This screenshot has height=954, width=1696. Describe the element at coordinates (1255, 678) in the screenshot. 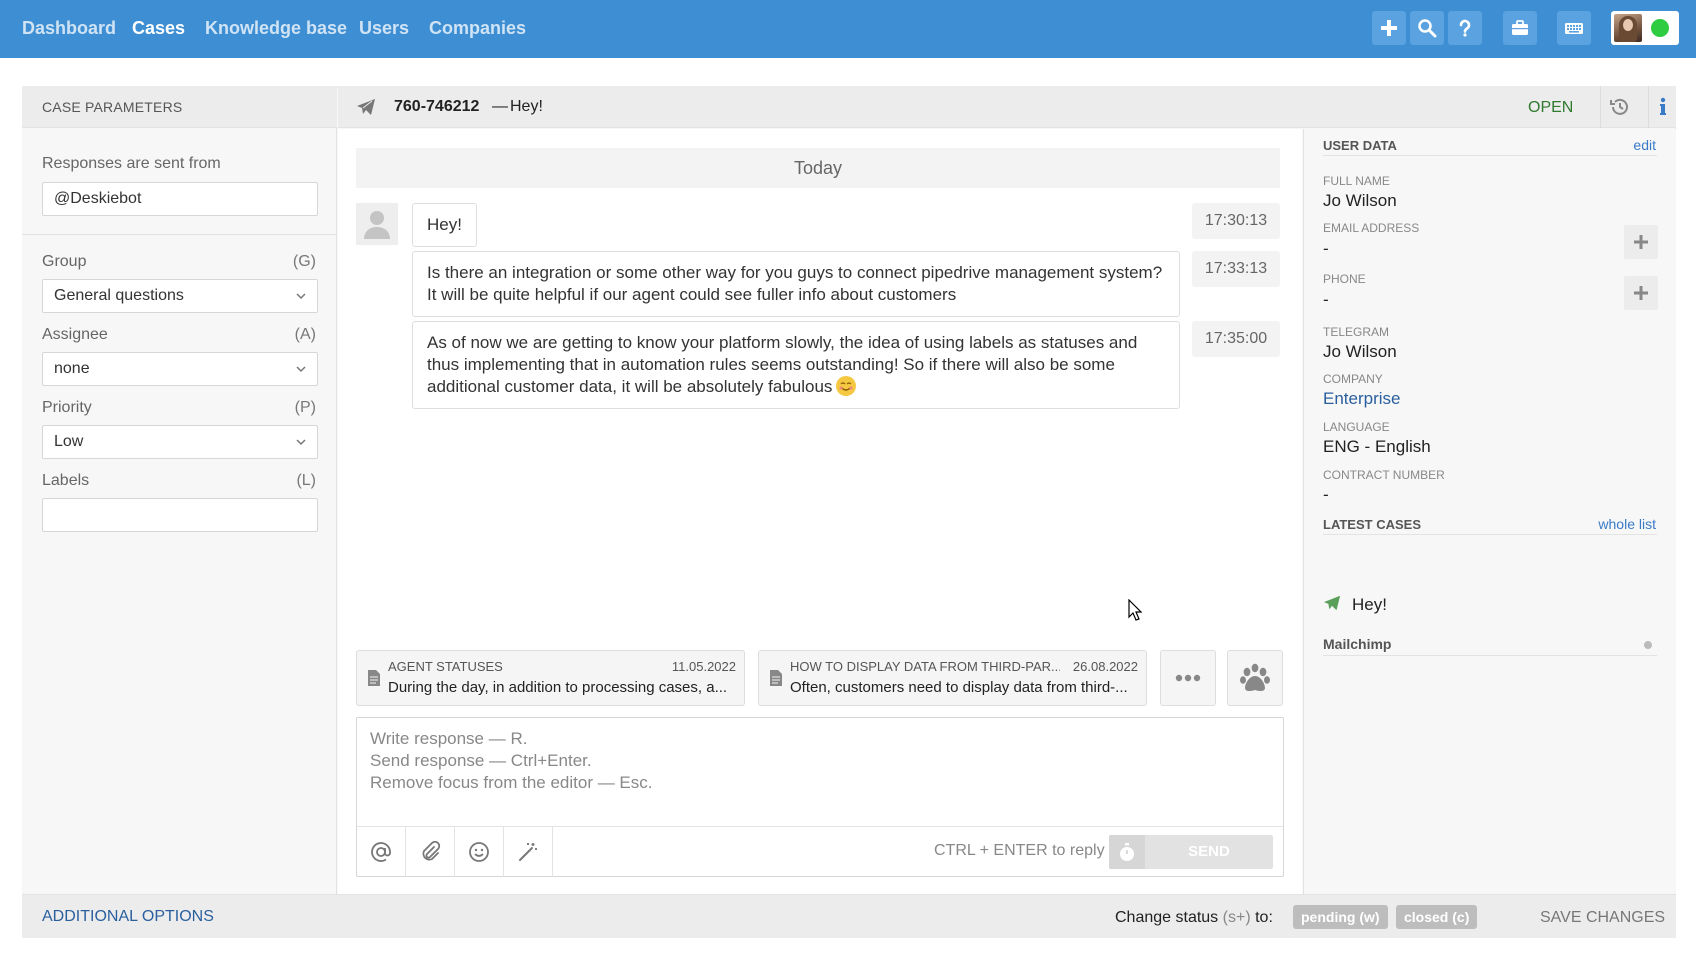

I see `paw-button` at that location.